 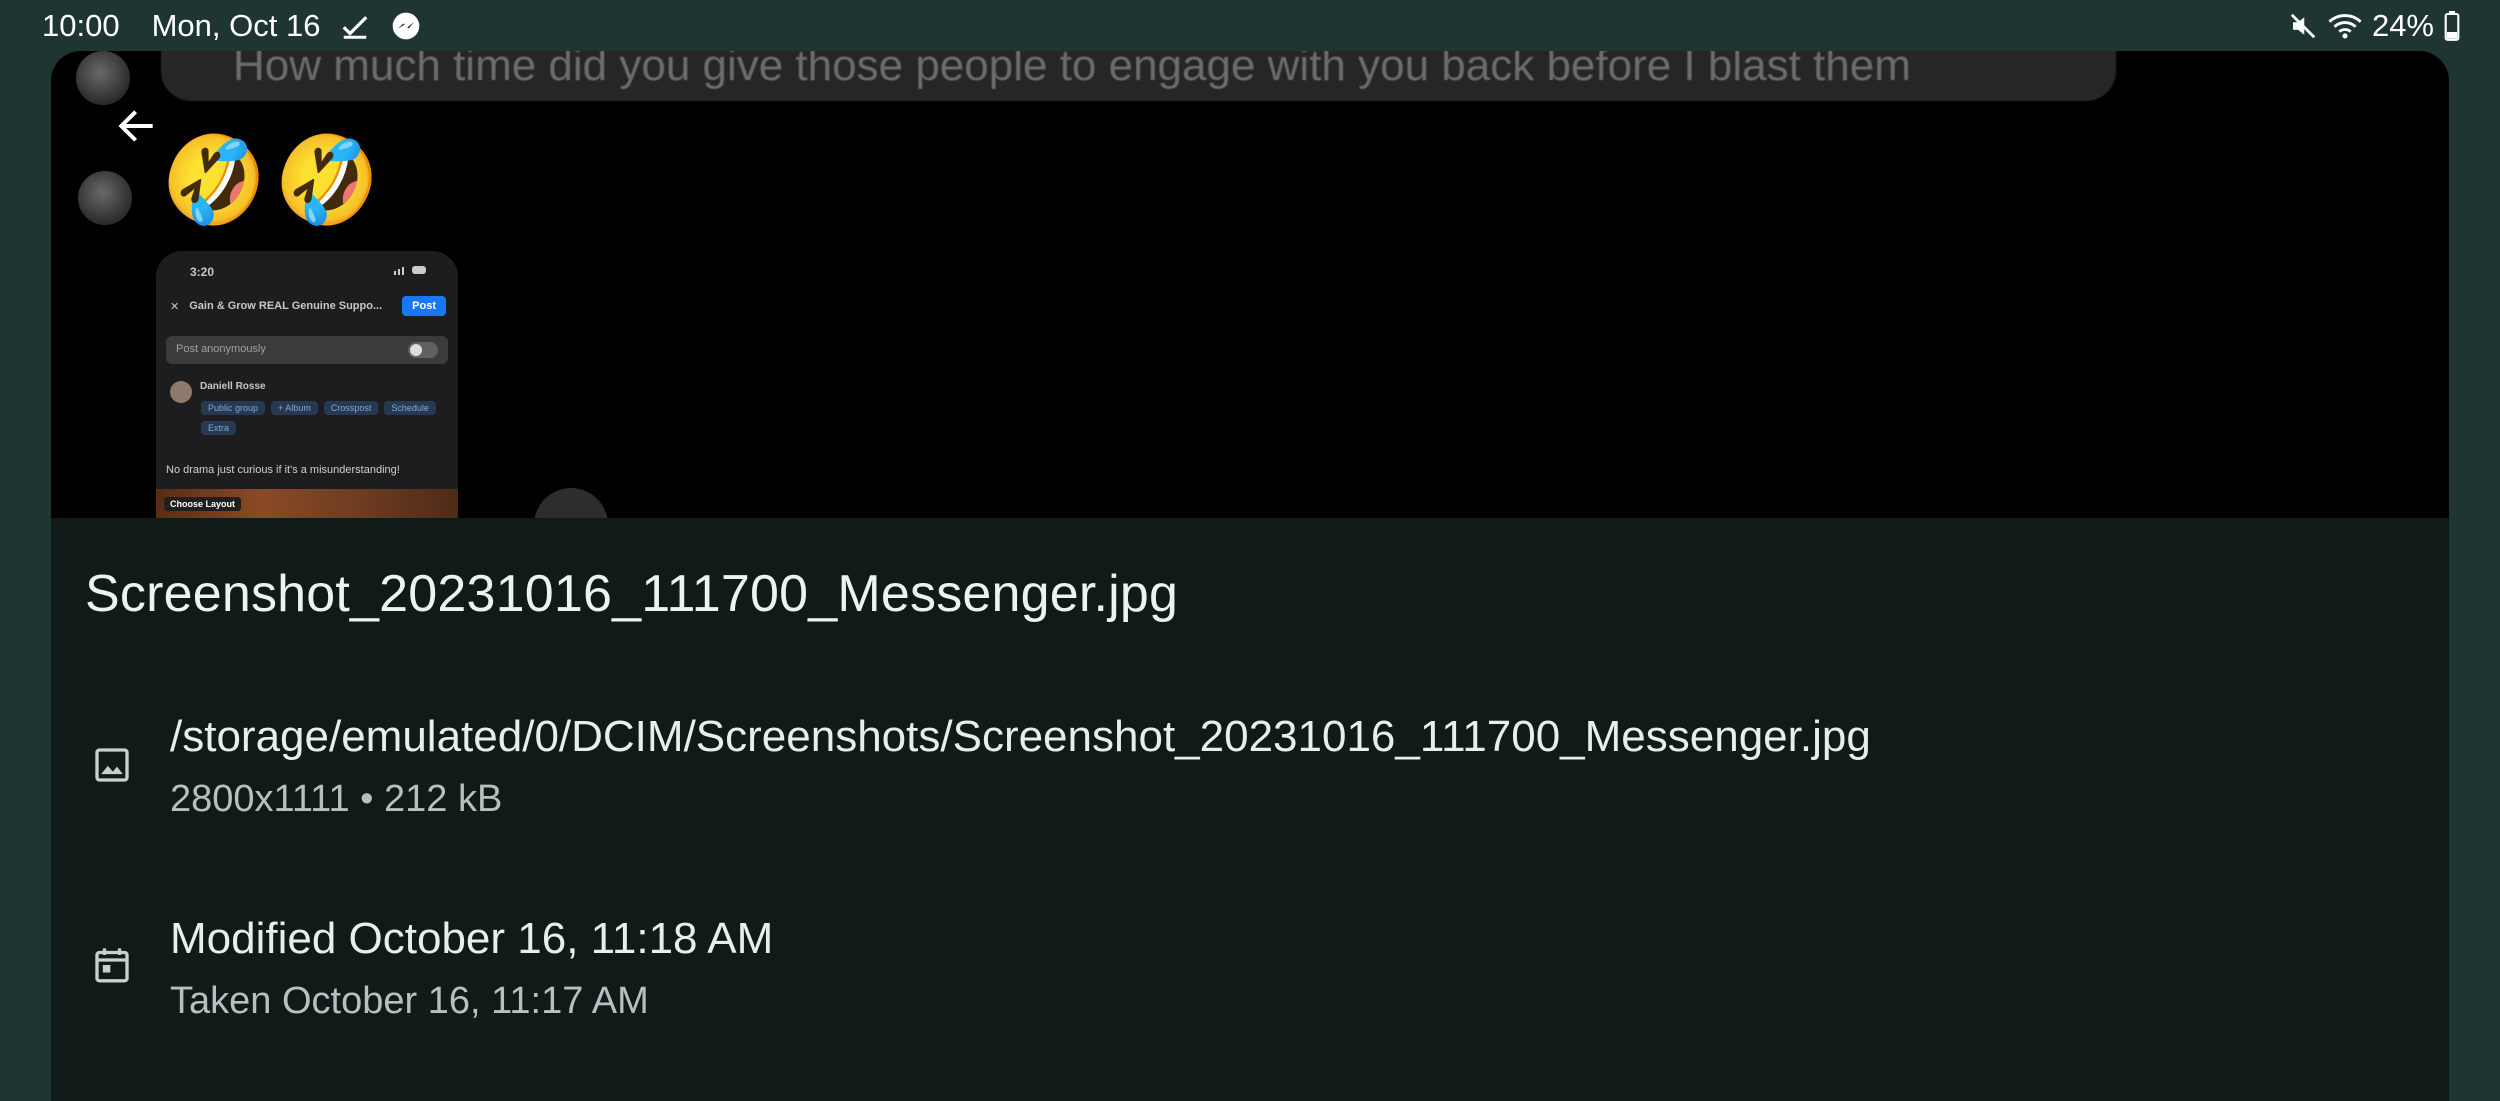 I want to click on phone-anonymous-label: Post anonymously, so click(x=221, y=349).